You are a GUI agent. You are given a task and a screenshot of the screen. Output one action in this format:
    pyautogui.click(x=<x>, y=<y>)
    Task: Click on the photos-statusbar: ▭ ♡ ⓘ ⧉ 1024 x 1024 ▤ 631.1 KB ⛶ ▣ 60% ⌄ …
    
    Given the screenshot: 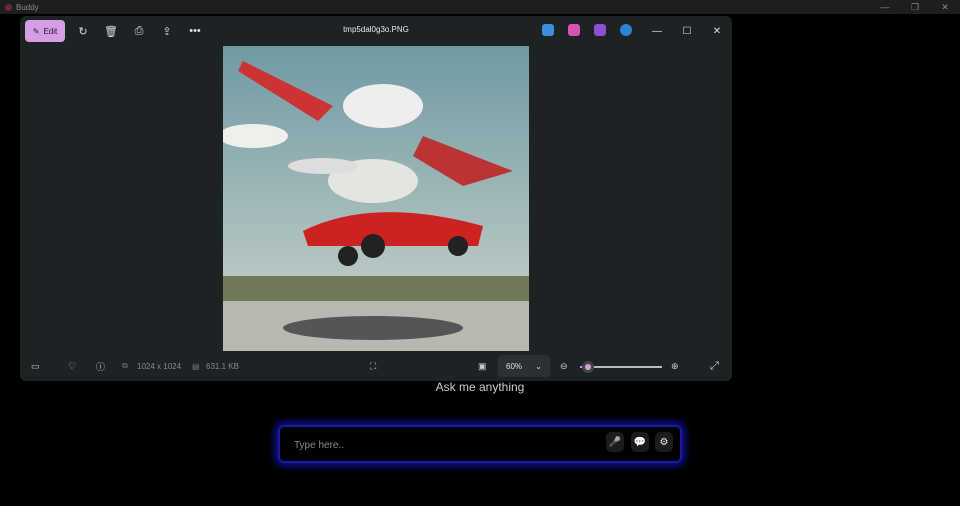 What is the action you would take?
    pyautogui.click(x=376, y=366)
    